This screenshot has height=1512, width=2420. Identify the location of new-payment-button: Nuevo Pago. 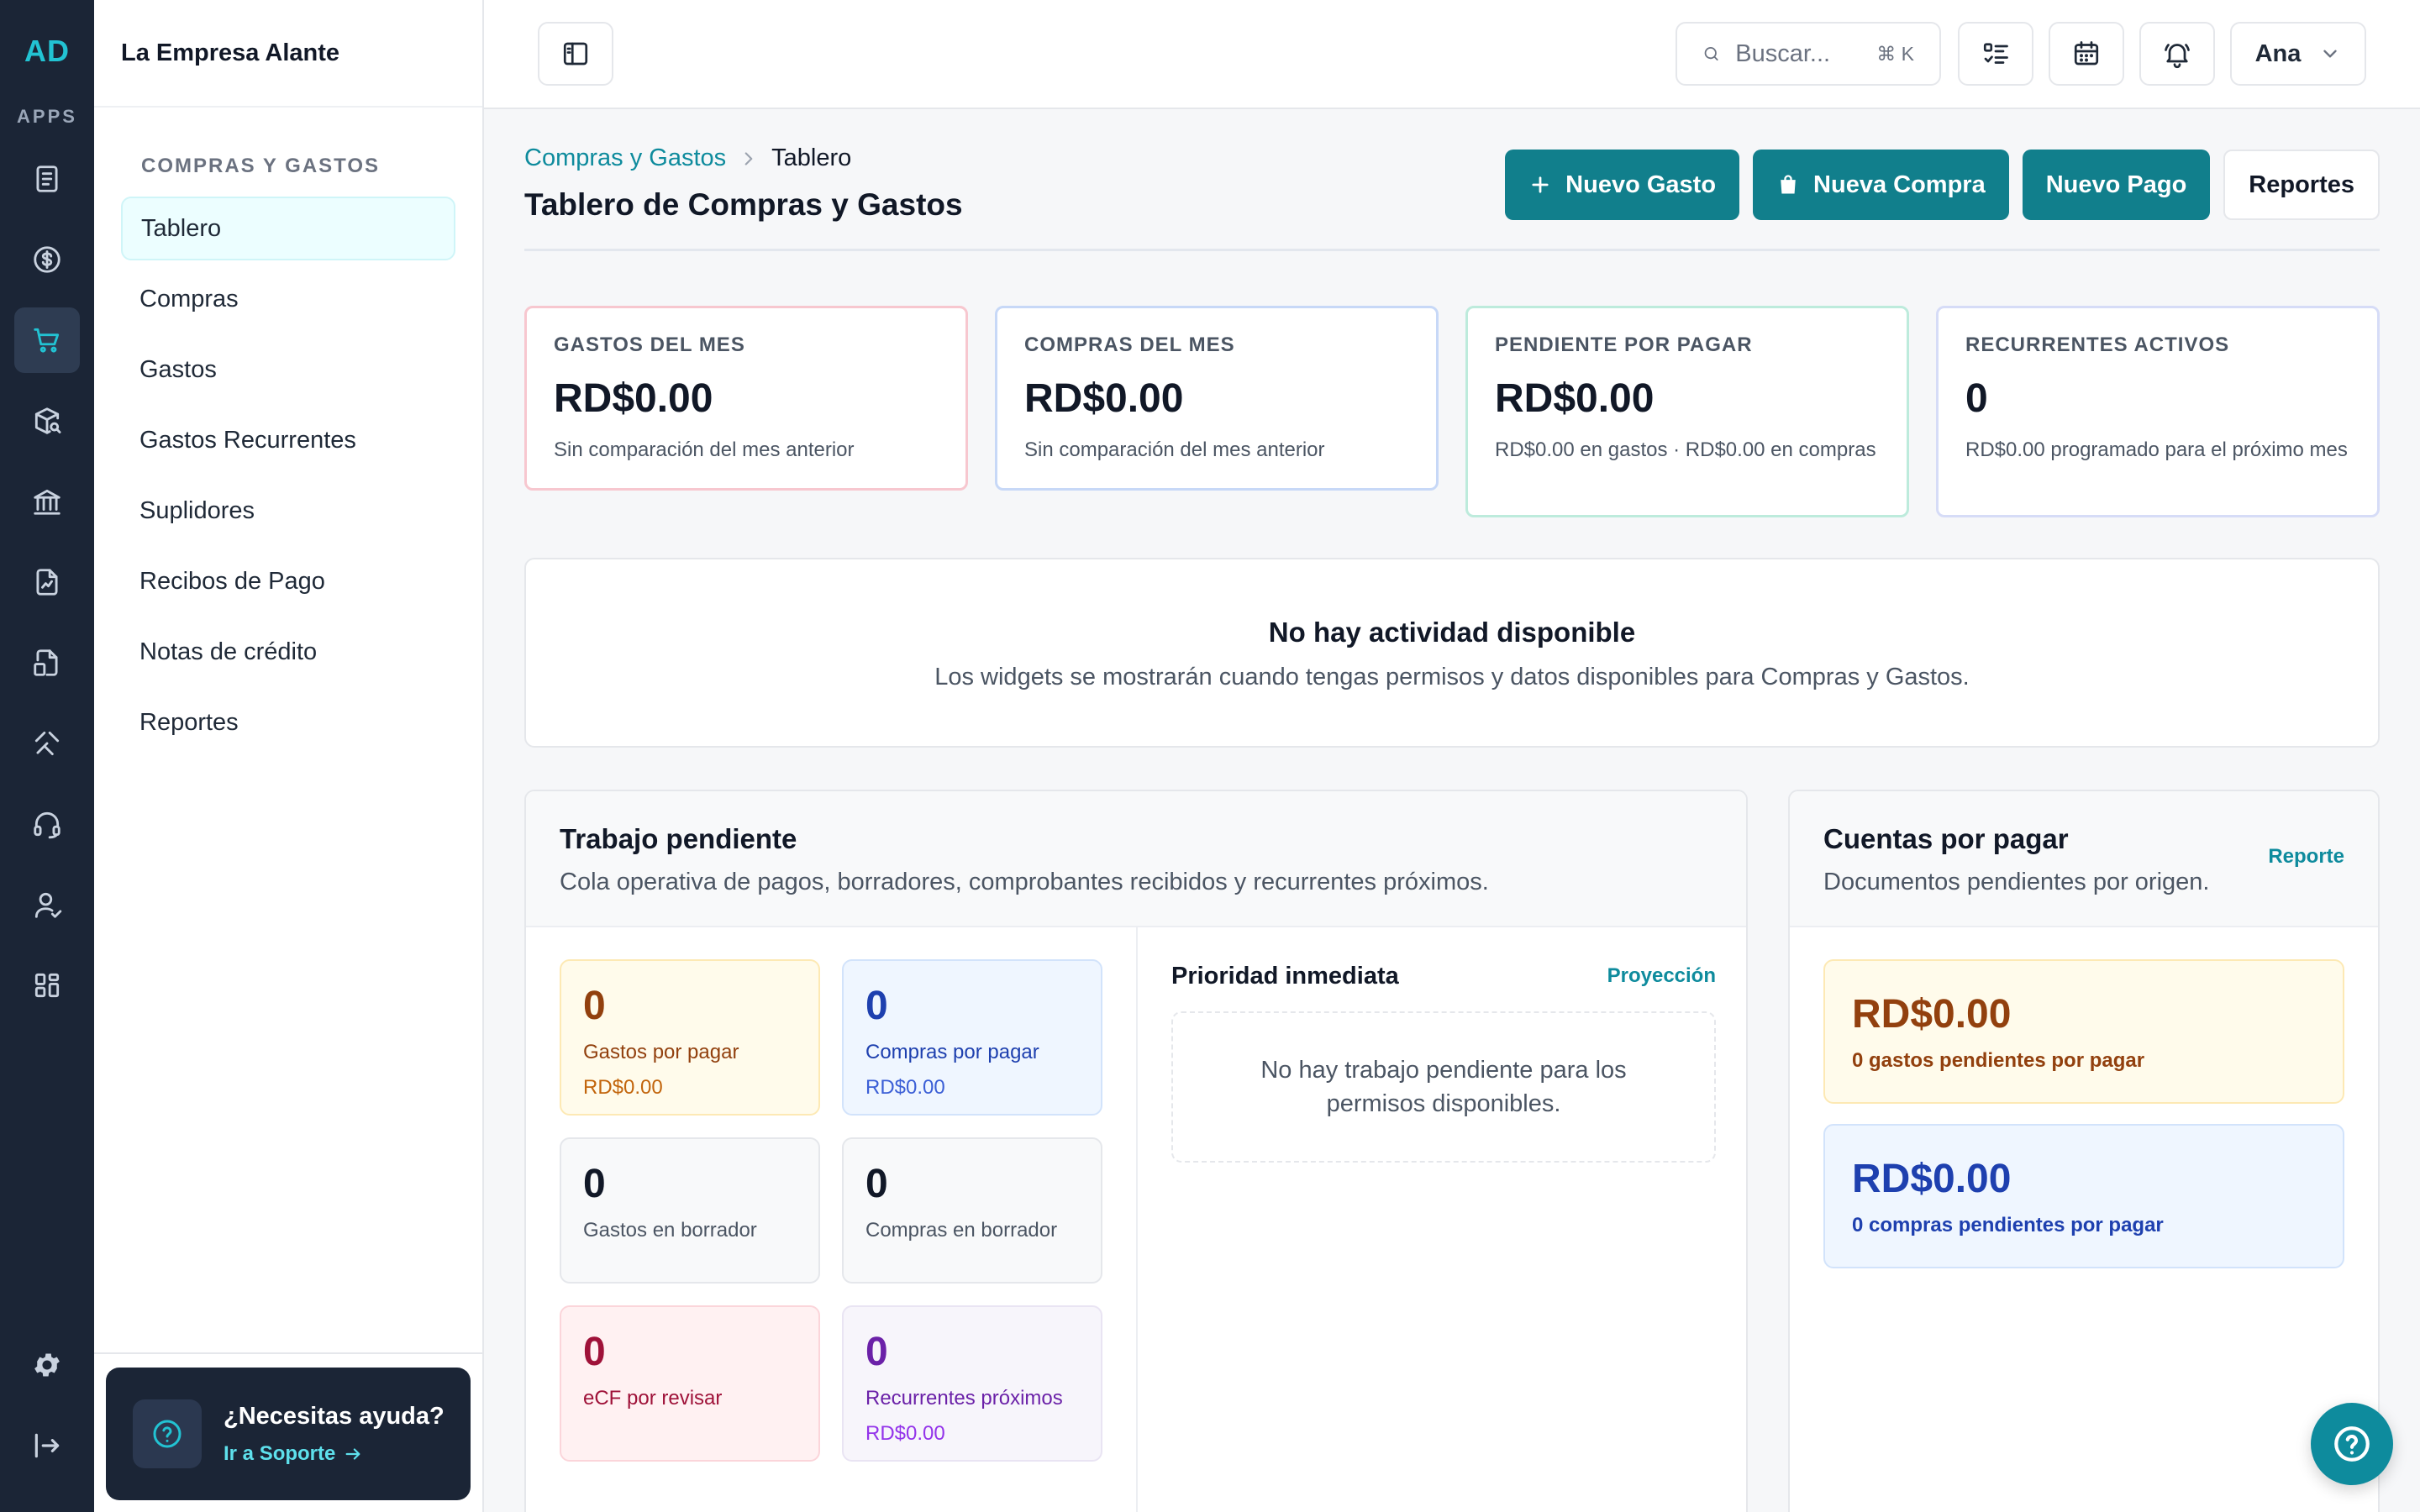
(2116, 185).